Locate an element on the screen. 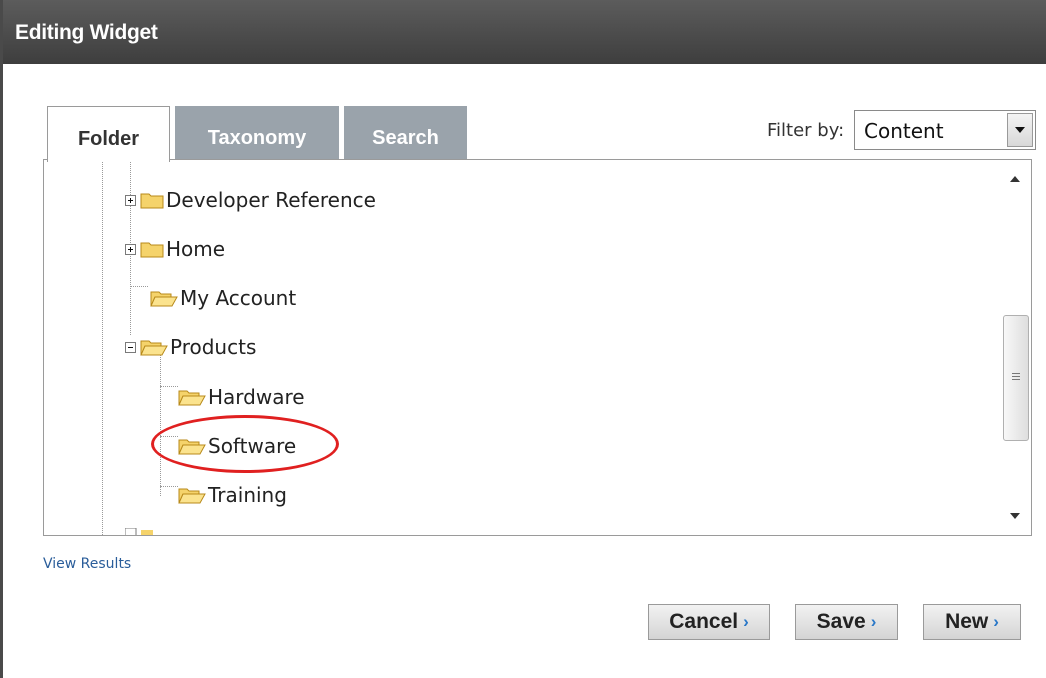 The height and width of the screenshot is (678, 1046). new-button: New › is located at coordinates (972, 622).